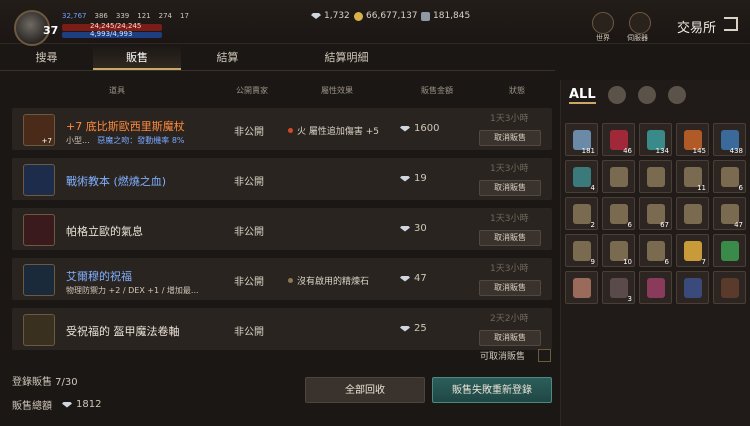 The height and width of the screenshot is (426, 750). I want to click on tab-settle-detail: 結算明細, so click(346, 57).